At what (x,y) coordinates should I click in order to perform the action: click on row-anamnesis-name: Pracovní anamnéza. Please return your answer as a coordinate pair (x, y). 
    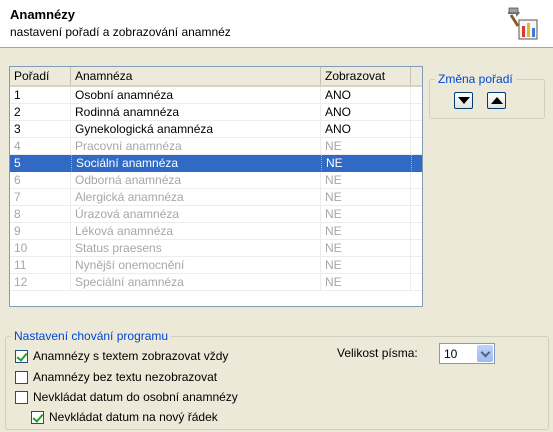
    Looking at the image, I should click on (196, 146).